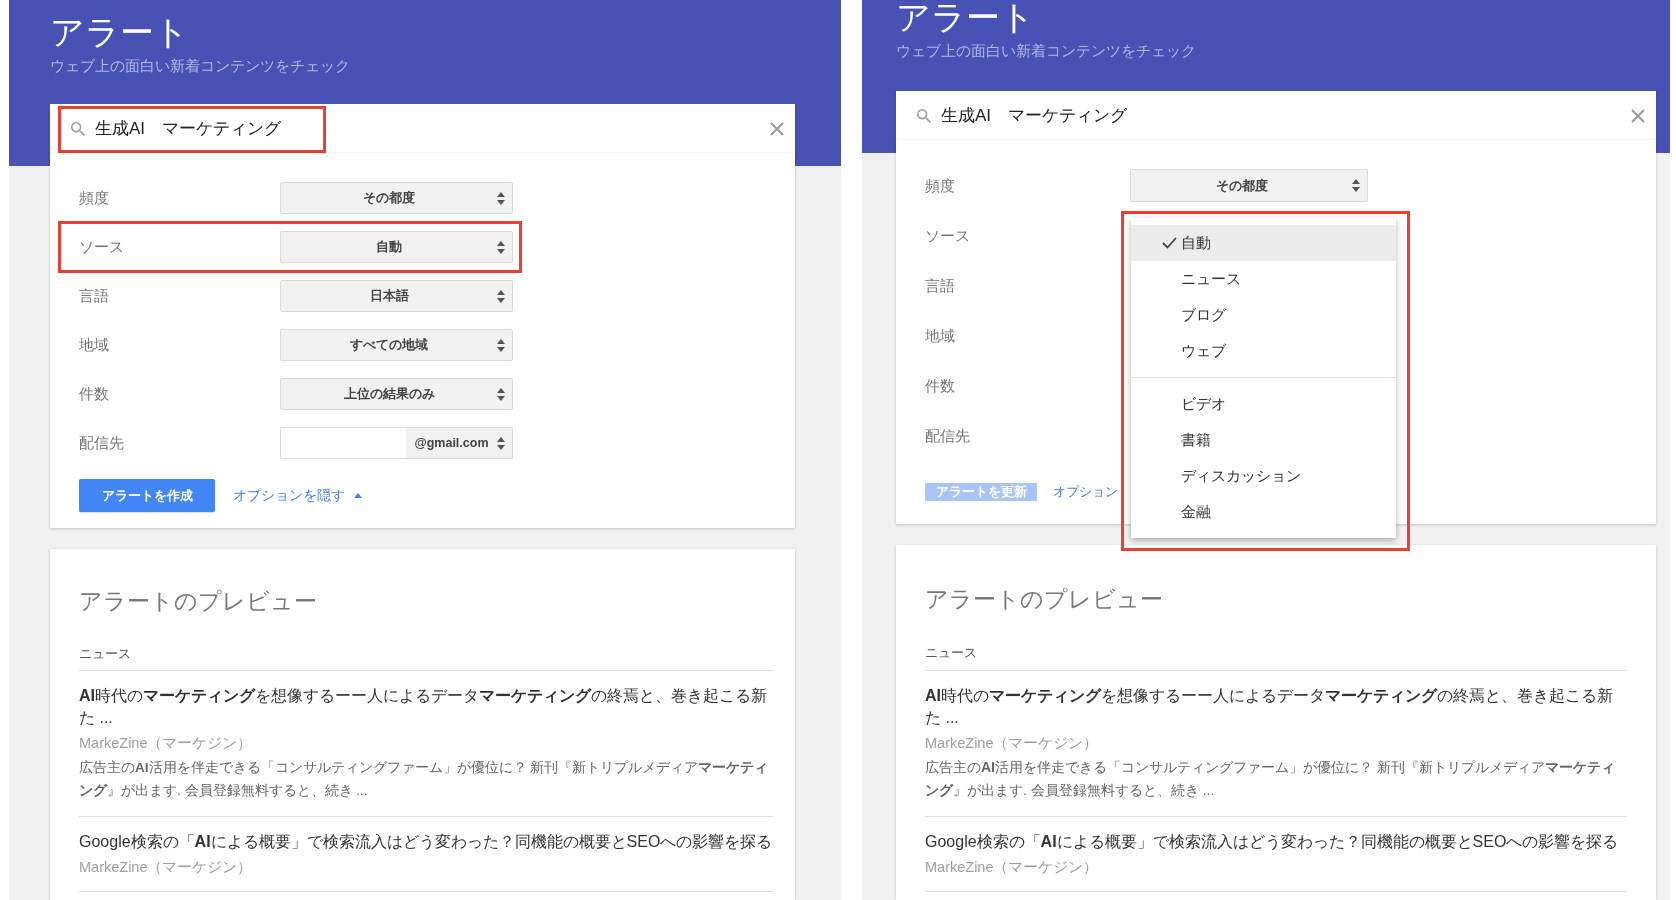  Describe the element at coordinates (396, 247) in the screenshot. I see `select-dropdown: 自動` at that location.